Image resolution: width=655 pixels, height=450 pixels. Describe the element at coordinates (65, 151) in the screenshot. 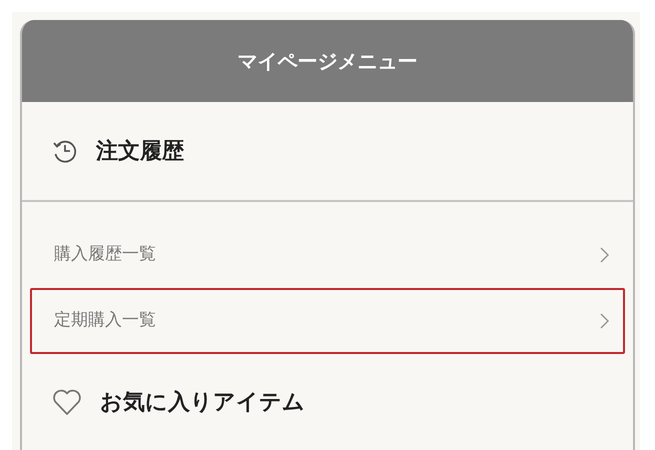

I see `clock-history-icon` at that location.